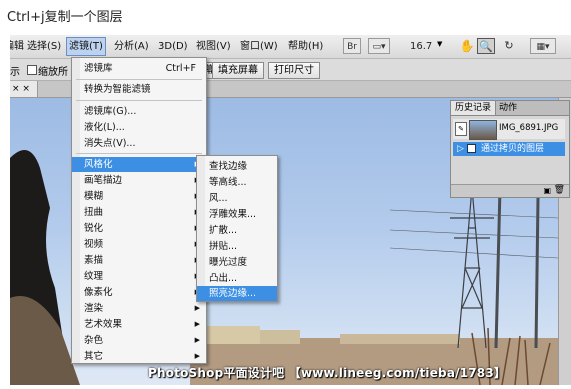 This screenshot has height=389, width=571. I want to click on panel-footer: ▣ 🗑, so click(510, 190).